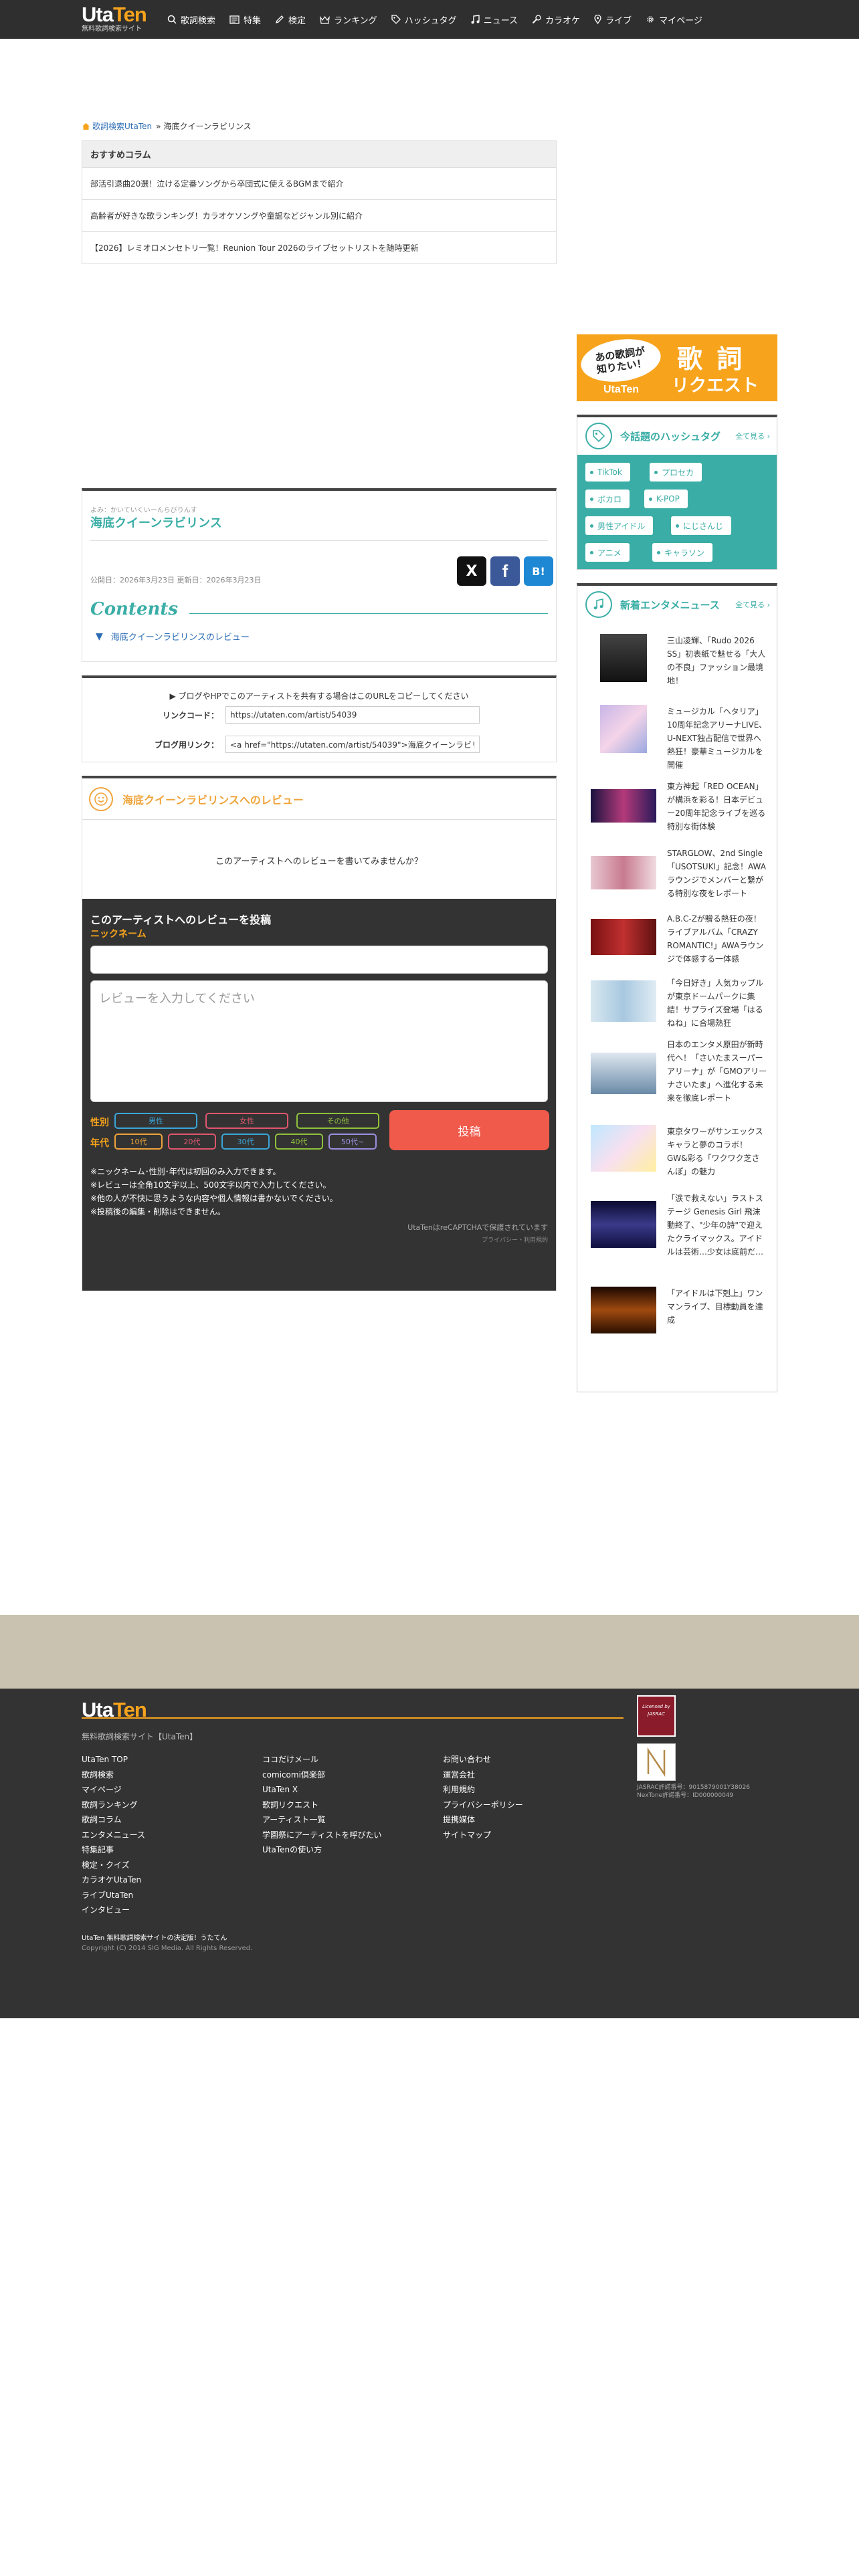 This screenshot has height=2576, width=859. What do you see at coordinates (752, 604) in the screenshot?
I see `news-see-all-link: 全て見る ›` at bounding box center [752, 604].